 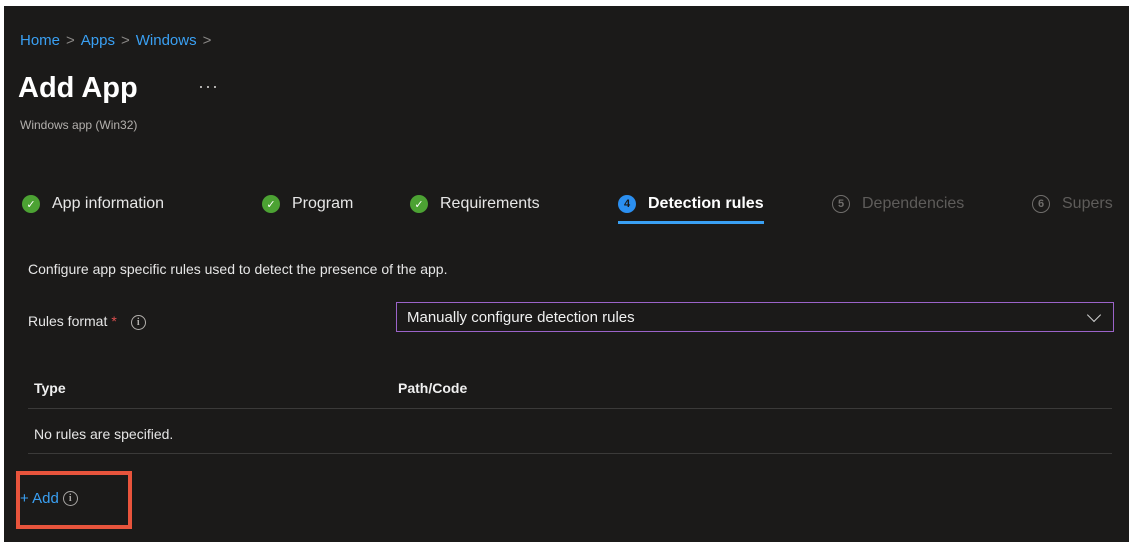 I want to click on column-header-path-code: Path/Code, so click(x=433, y=388).